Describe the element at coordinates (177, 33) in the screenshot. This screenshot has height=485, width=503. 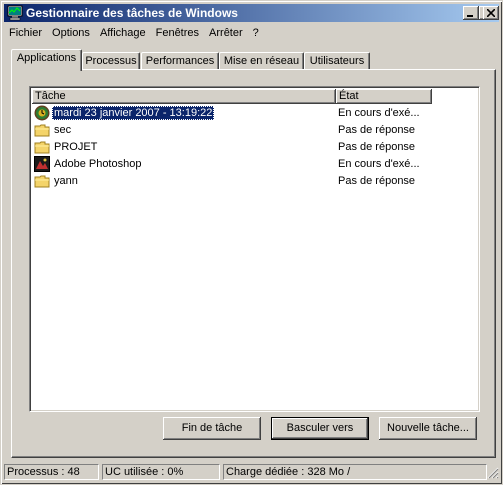
I see `menu-fenetres: Fenêtres` at that location.